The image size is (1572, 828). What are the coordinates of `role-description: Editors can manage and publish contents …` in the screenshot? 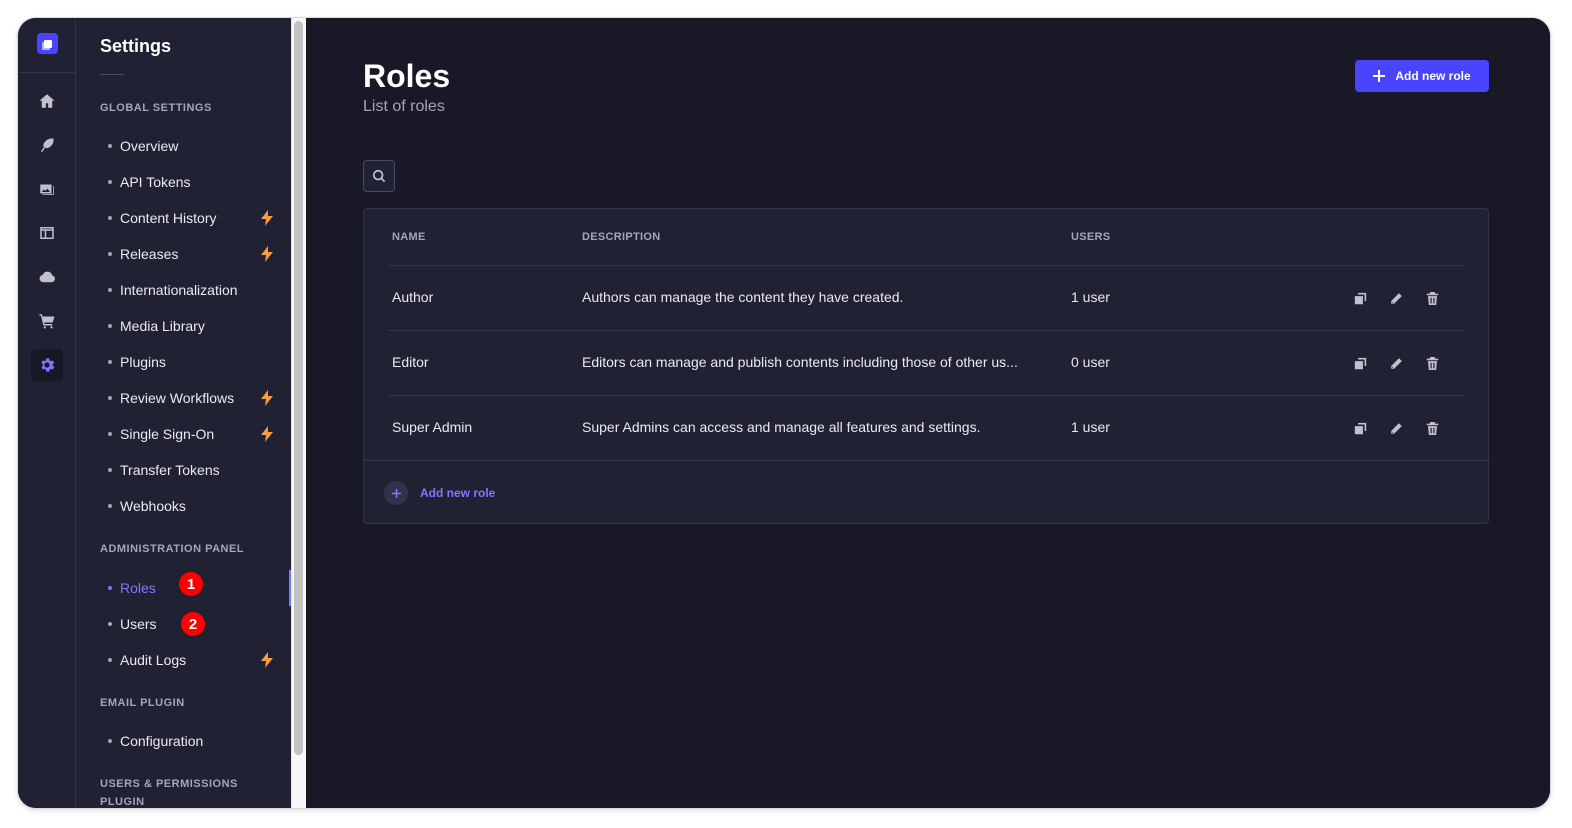 It's located at (800, 362).